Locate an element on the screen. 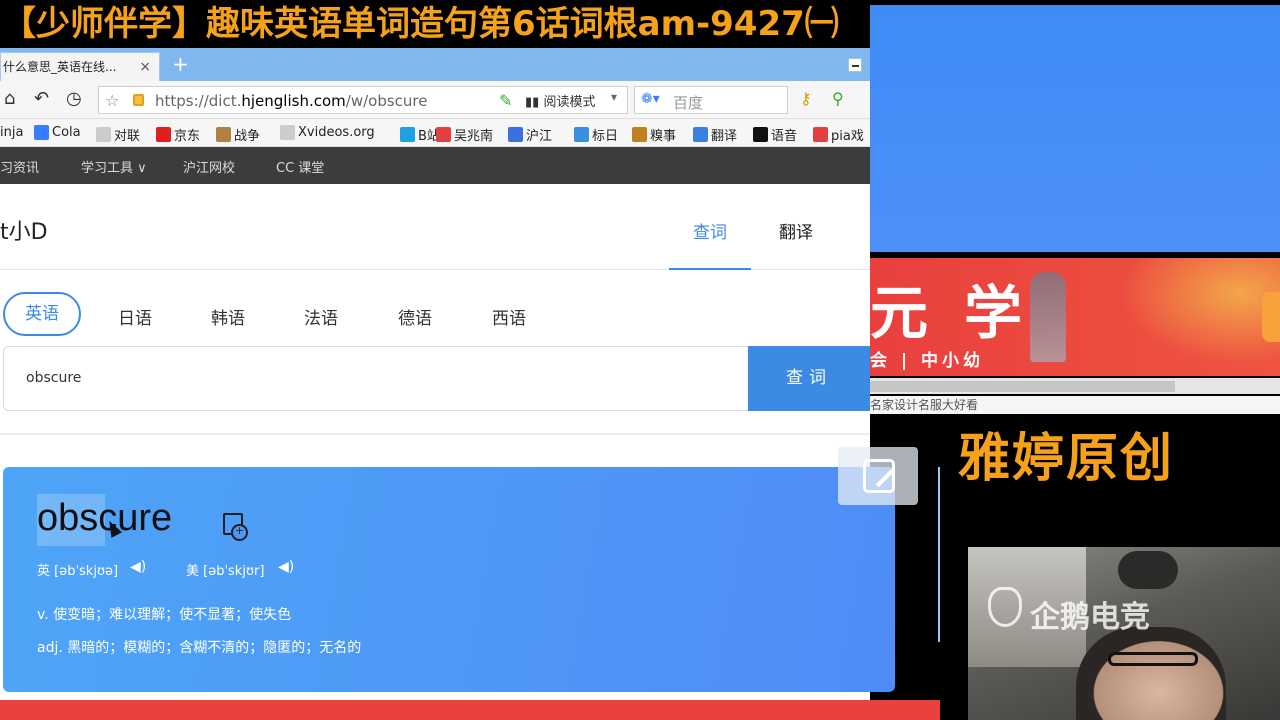 The width and height of the screenshot is (1280, 720). bookmark-label: Cola is located at coordinates (66, 132).